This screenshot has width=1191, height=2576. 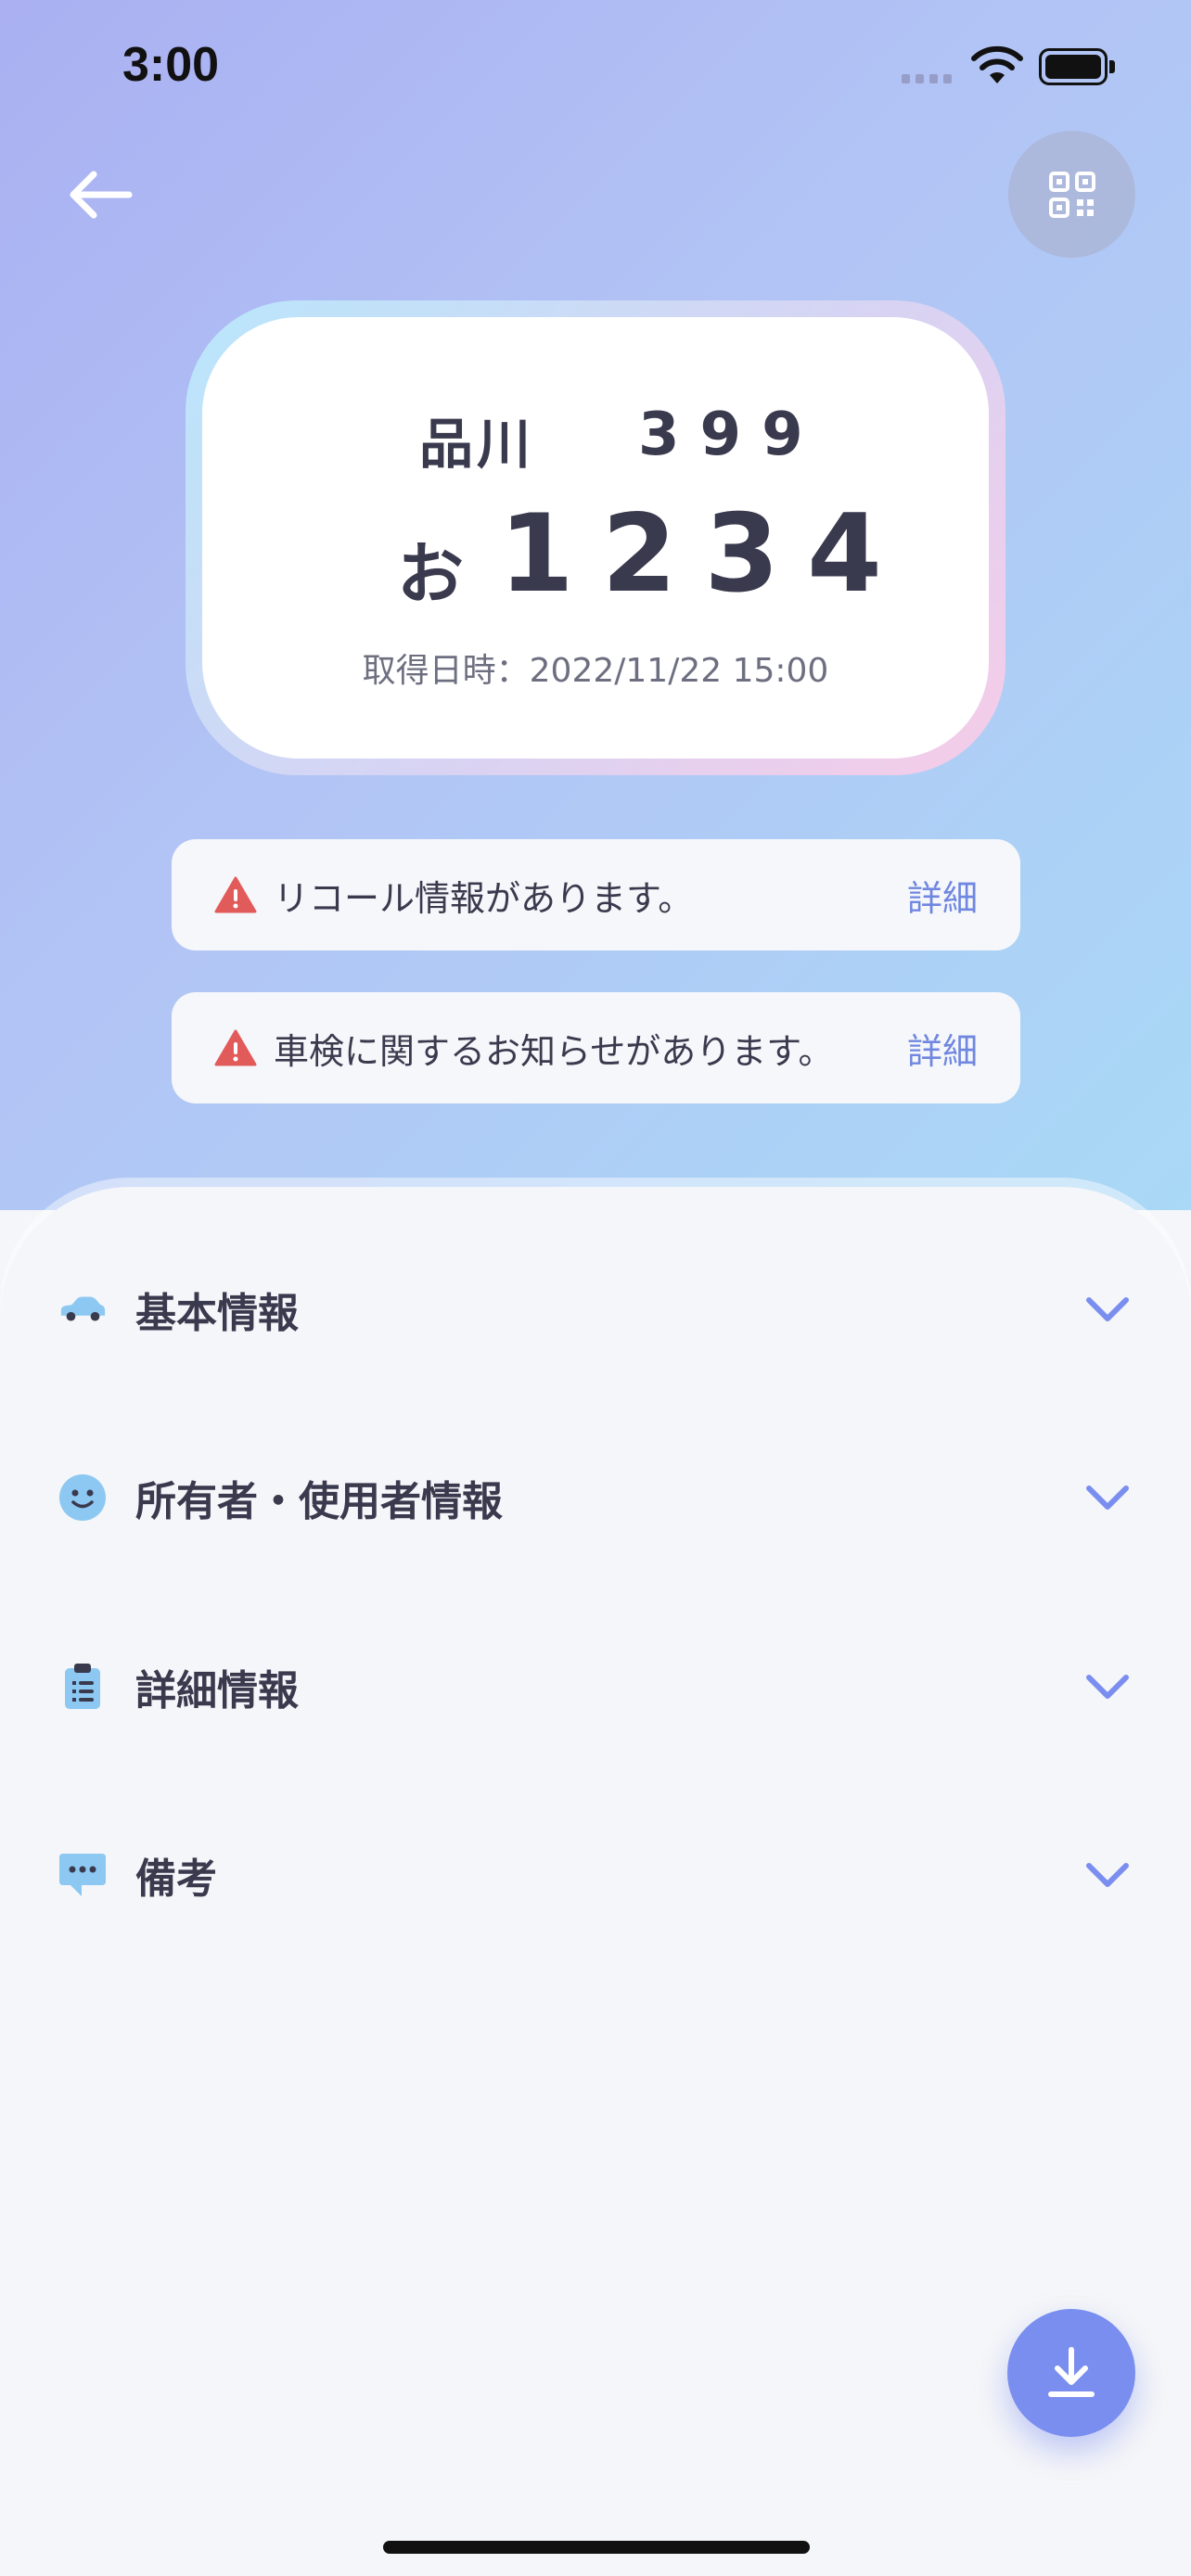 What do you see at coordinates (929, 79) in the screenshot?
I see `cellular-signal-icon` at bounding box center [929, 79].